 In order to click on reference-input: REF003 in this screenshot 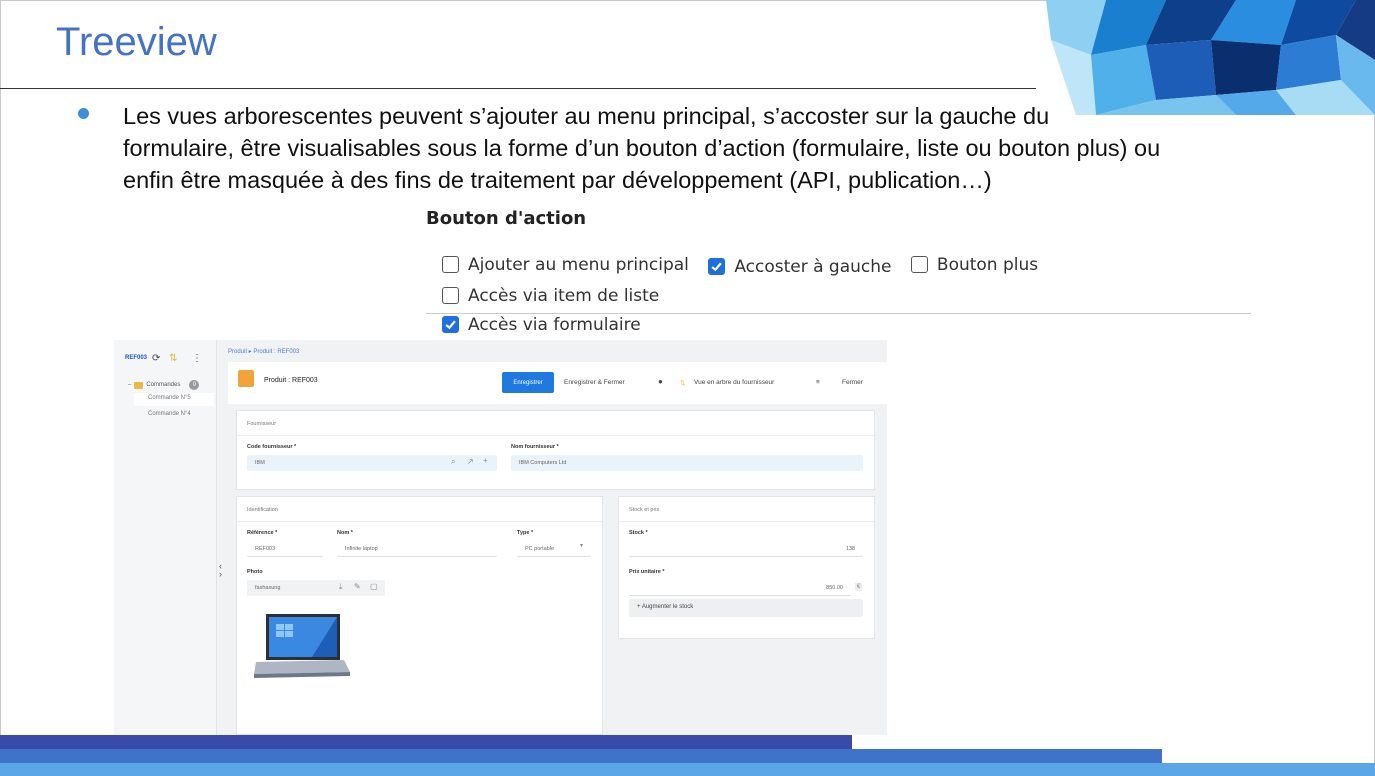, I will do `click(285, 549)`.